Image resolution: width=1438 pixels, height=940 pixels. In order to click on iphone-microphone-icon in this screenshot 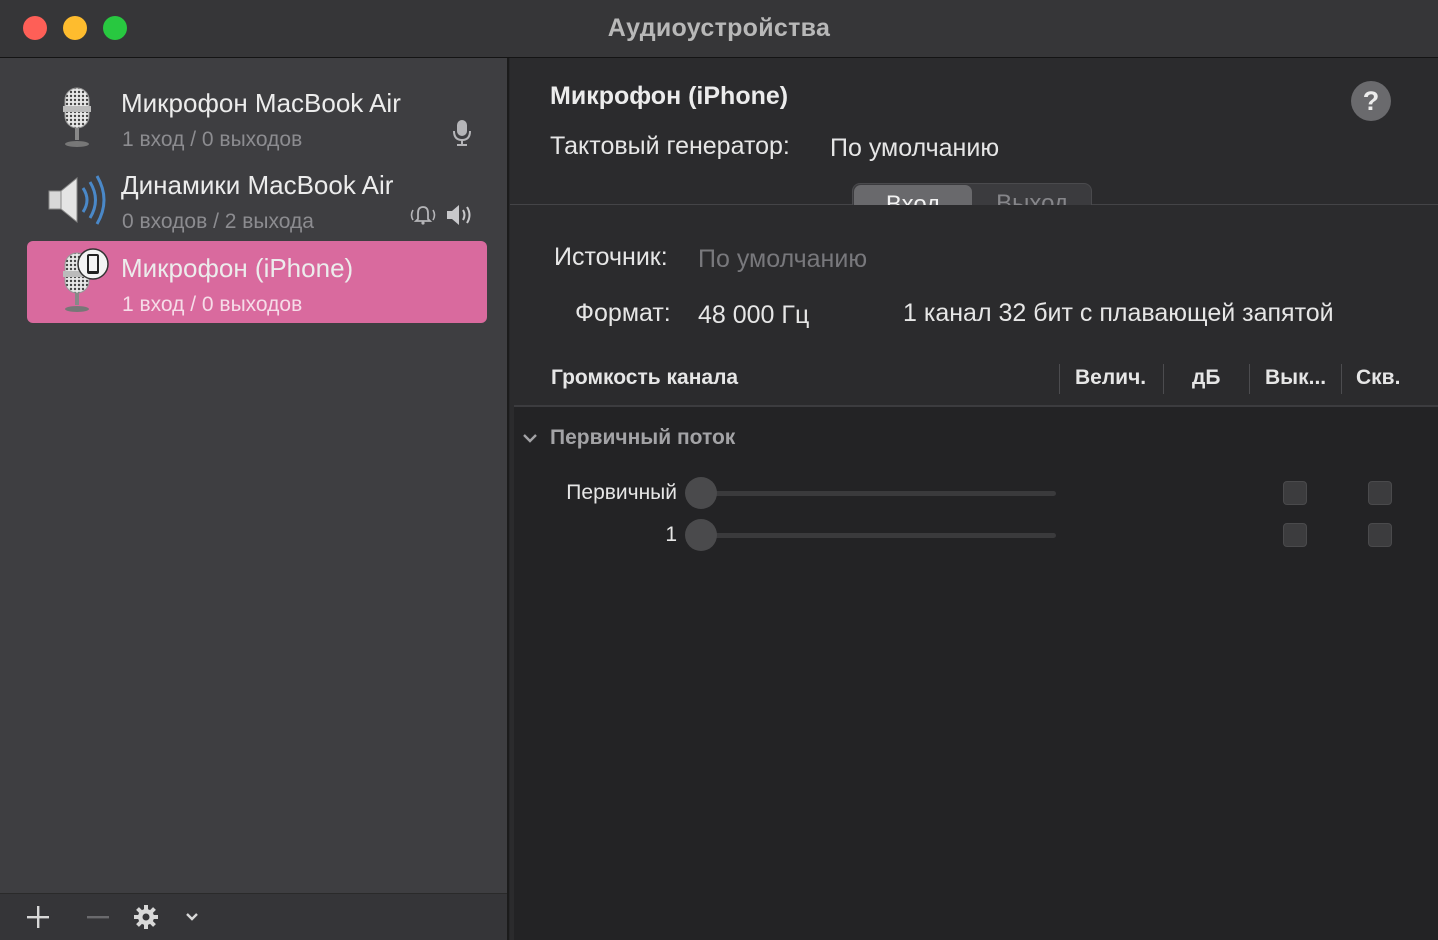, I will do `click(86, 280)`.